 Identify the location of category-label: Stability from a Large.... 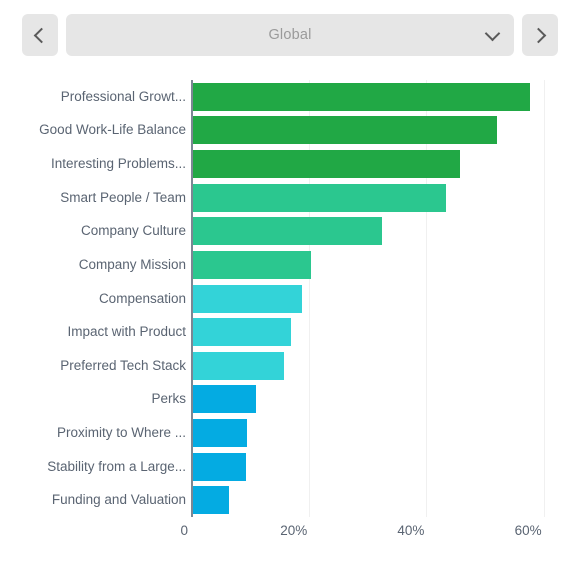
(116, 466).